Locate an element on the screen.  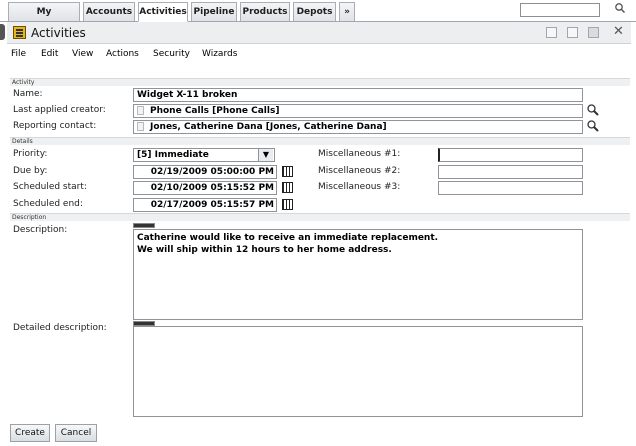
detailed-description-label: Detailed description: is located at coordinates (60, 328).